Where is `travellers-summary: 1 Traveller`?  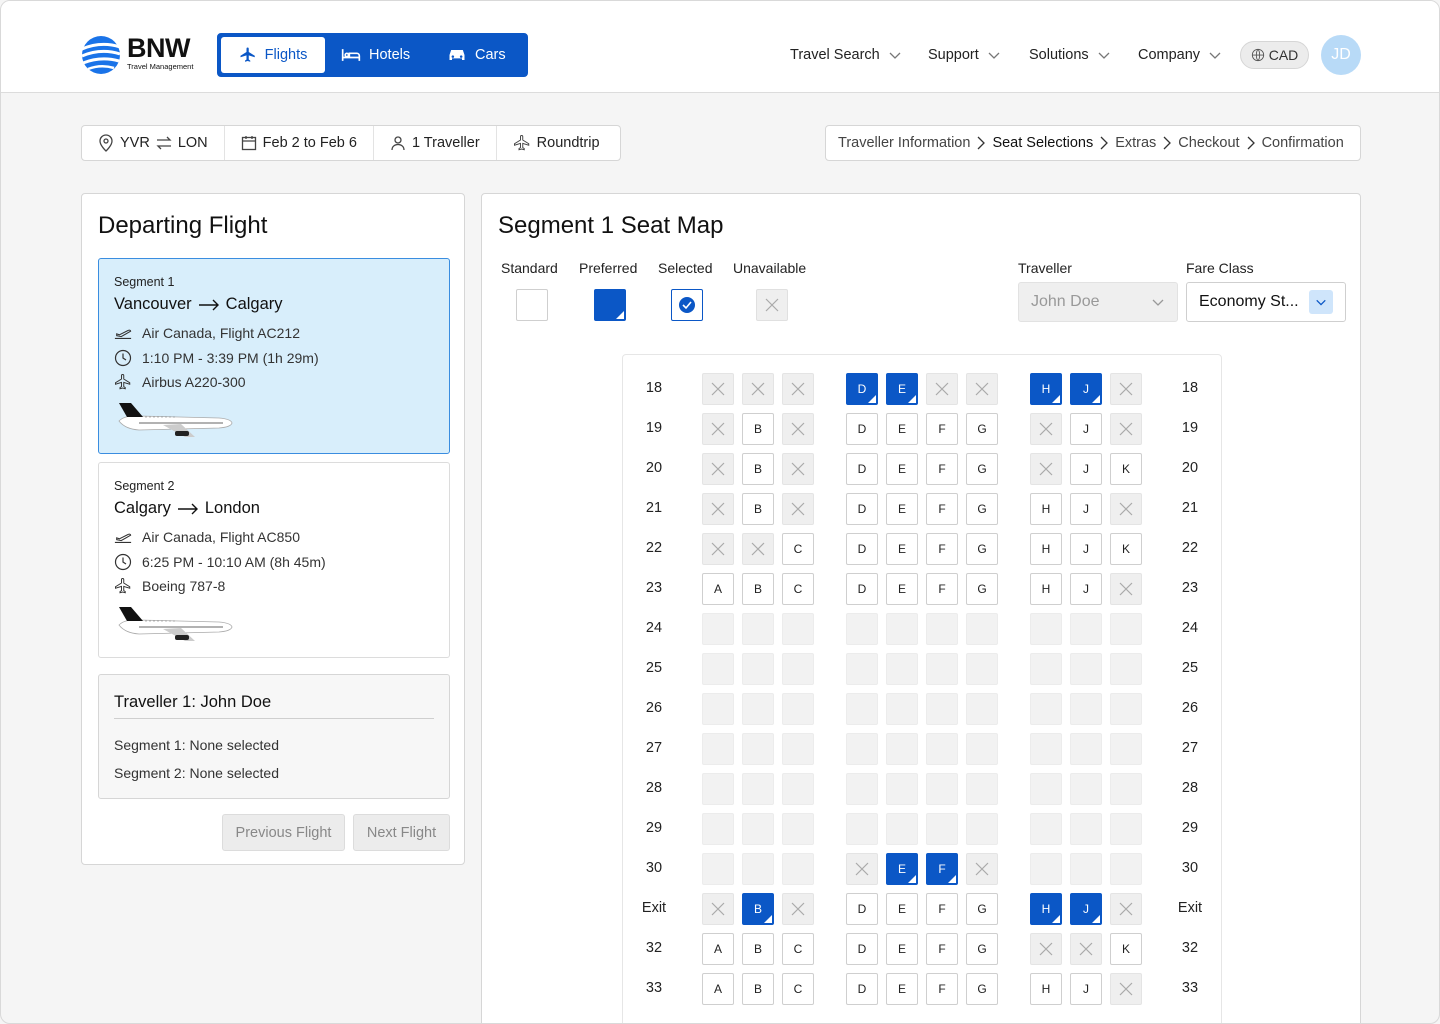 travellers-summary: 1 Traveller is located at coordinates (435, 143).